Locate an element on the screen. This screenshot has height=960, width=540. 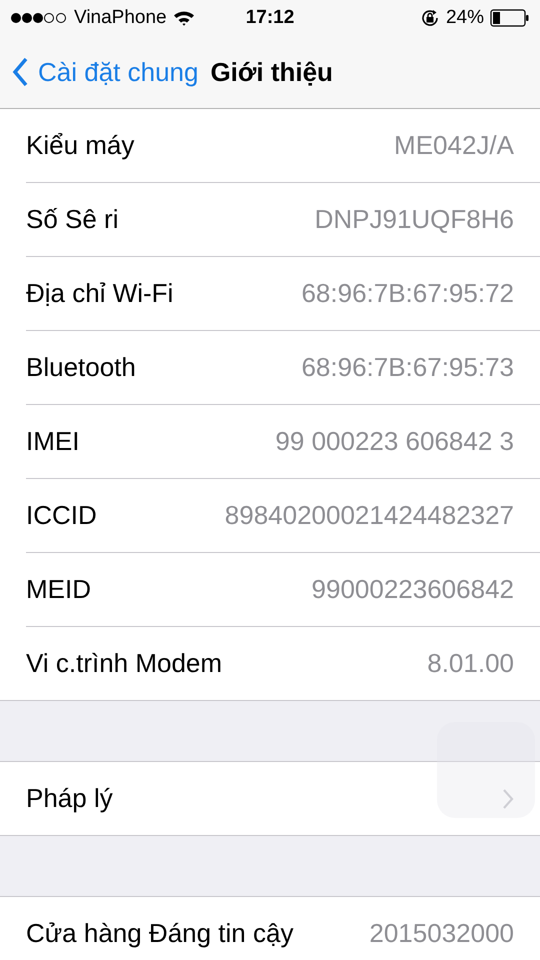
wifi-icon is located at coordinates (183, 18).